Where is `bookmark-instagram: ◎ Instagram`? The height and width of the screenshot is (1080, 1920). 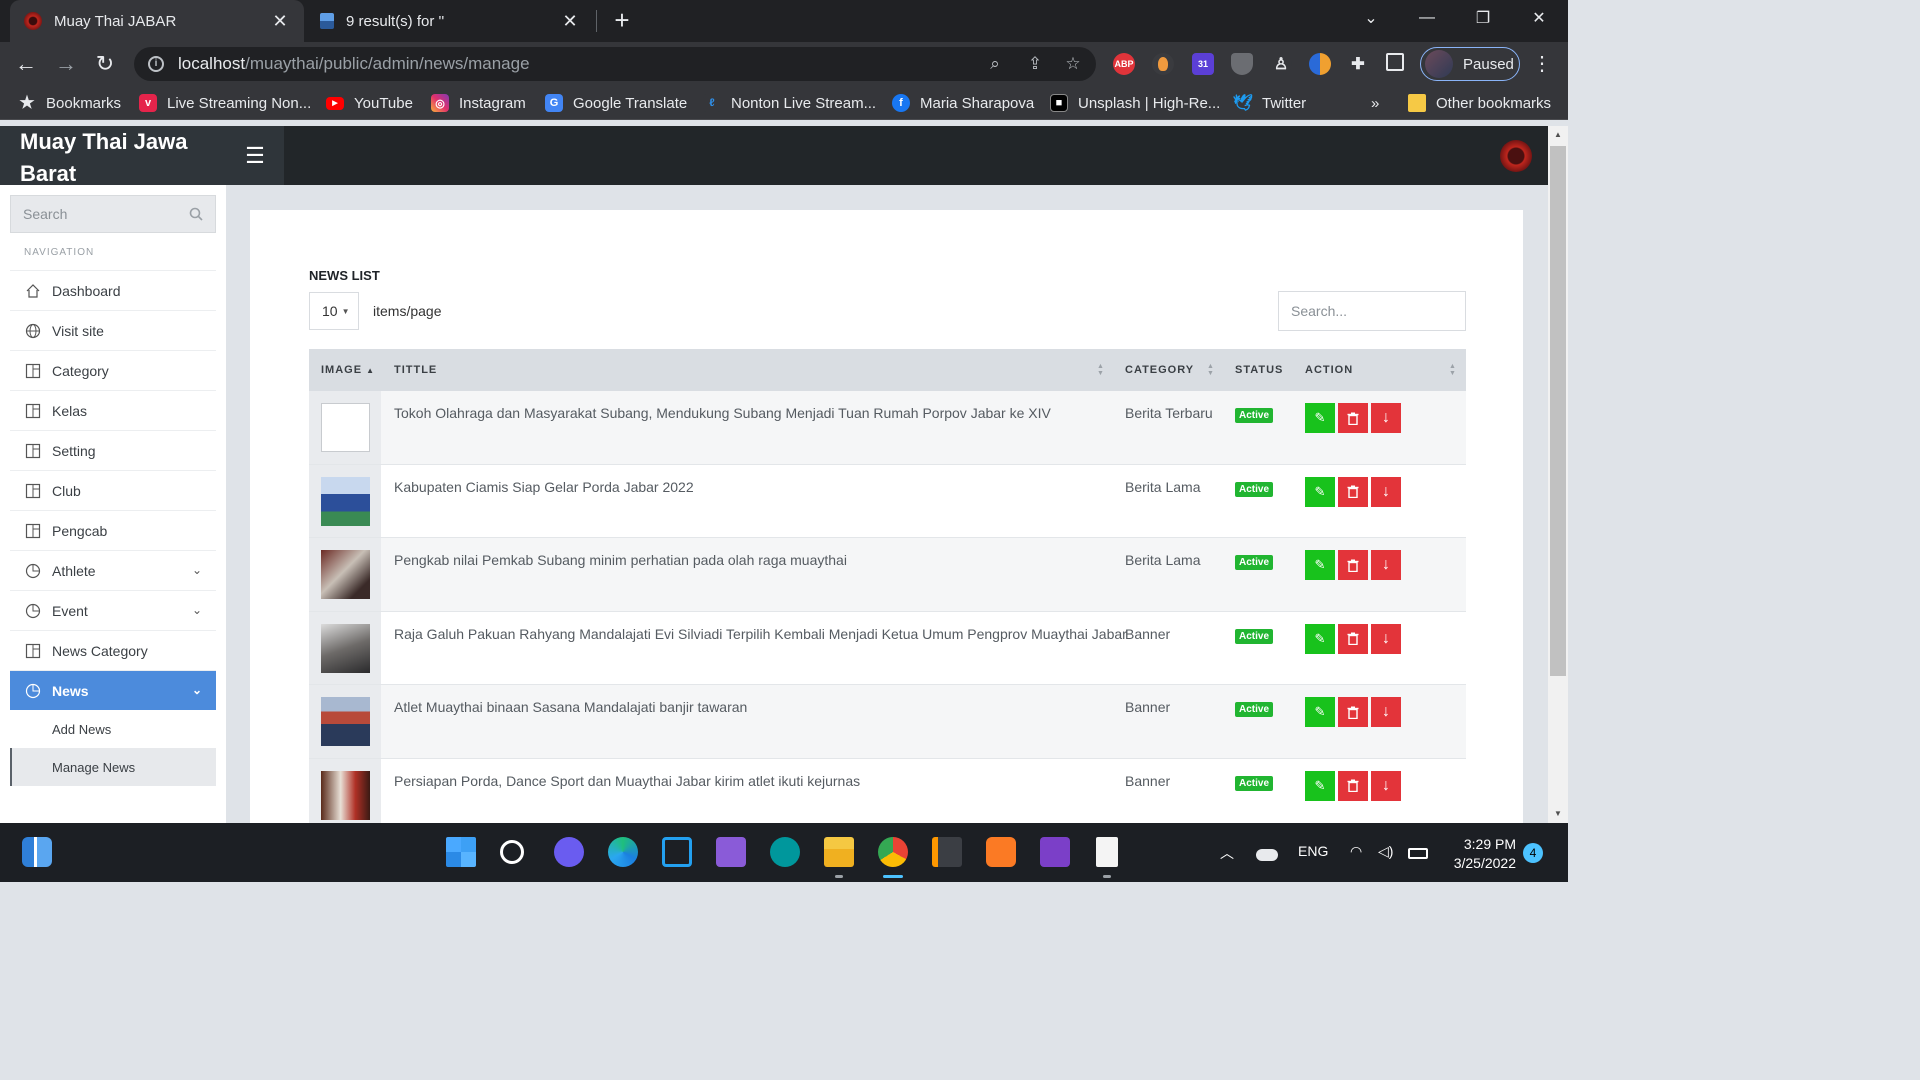
bookmark-instagram: ◎ Instagram is located at coordinates (478, 103).